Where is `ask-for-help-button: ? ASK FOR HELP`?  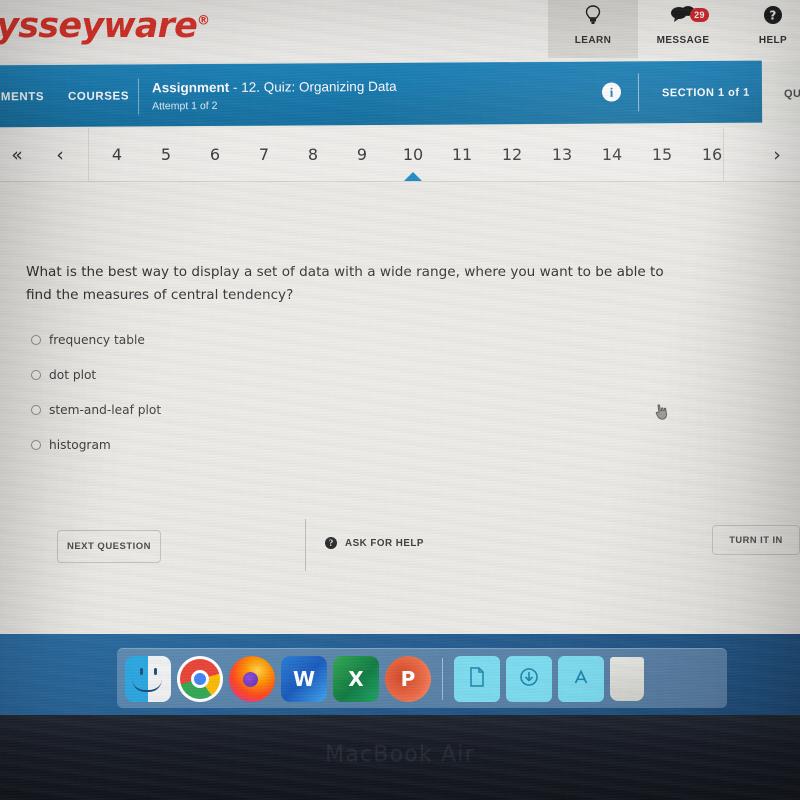
ask-for-help-button: ? ASK FOR HELP is located at coordinates (374, 543).